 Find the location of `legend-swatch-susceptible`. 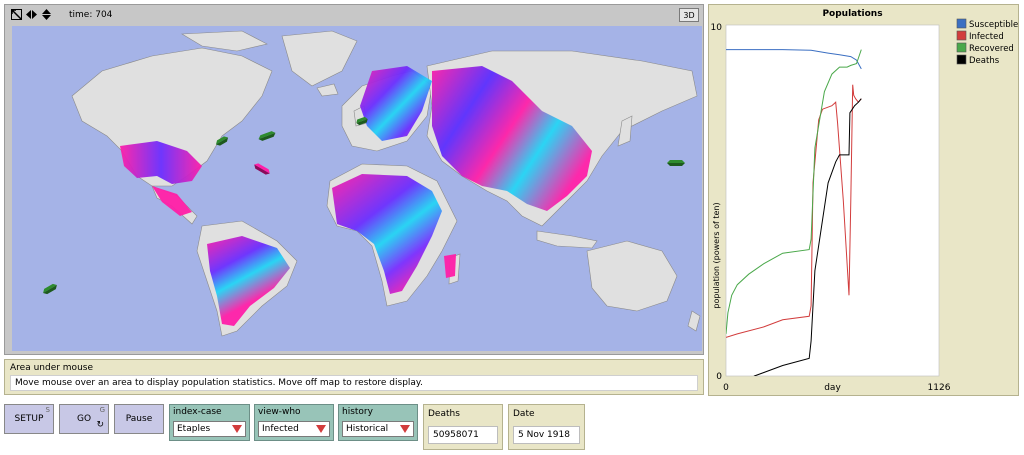

legend-swatch-susceptible is located at coordinates (961, 23).